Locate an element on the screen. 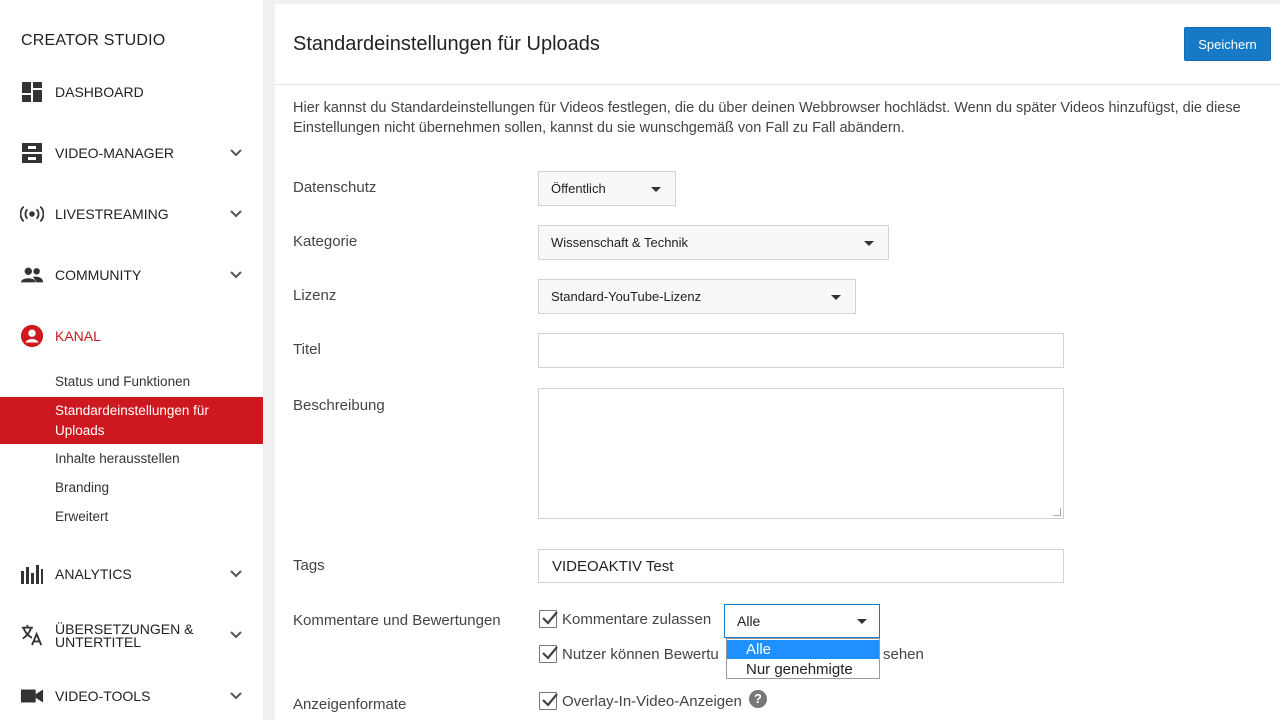 The image size is (1280, 720). resize-handle-icon is located at coordinates (1057, 512).